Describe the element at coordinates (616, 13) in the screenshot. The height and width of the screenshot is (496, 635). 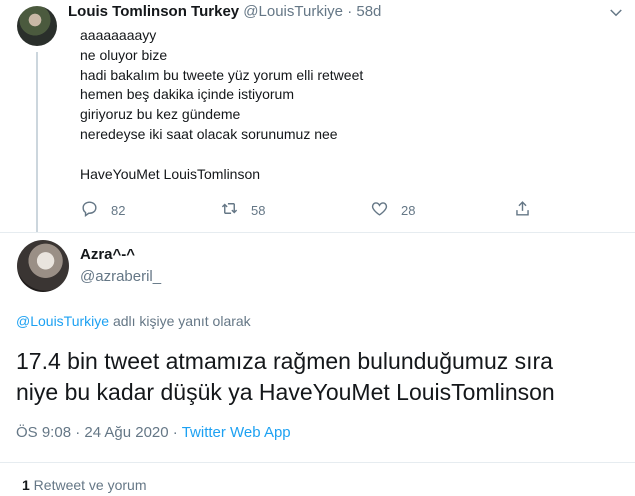
I see `chevron-down-icon` at that location.